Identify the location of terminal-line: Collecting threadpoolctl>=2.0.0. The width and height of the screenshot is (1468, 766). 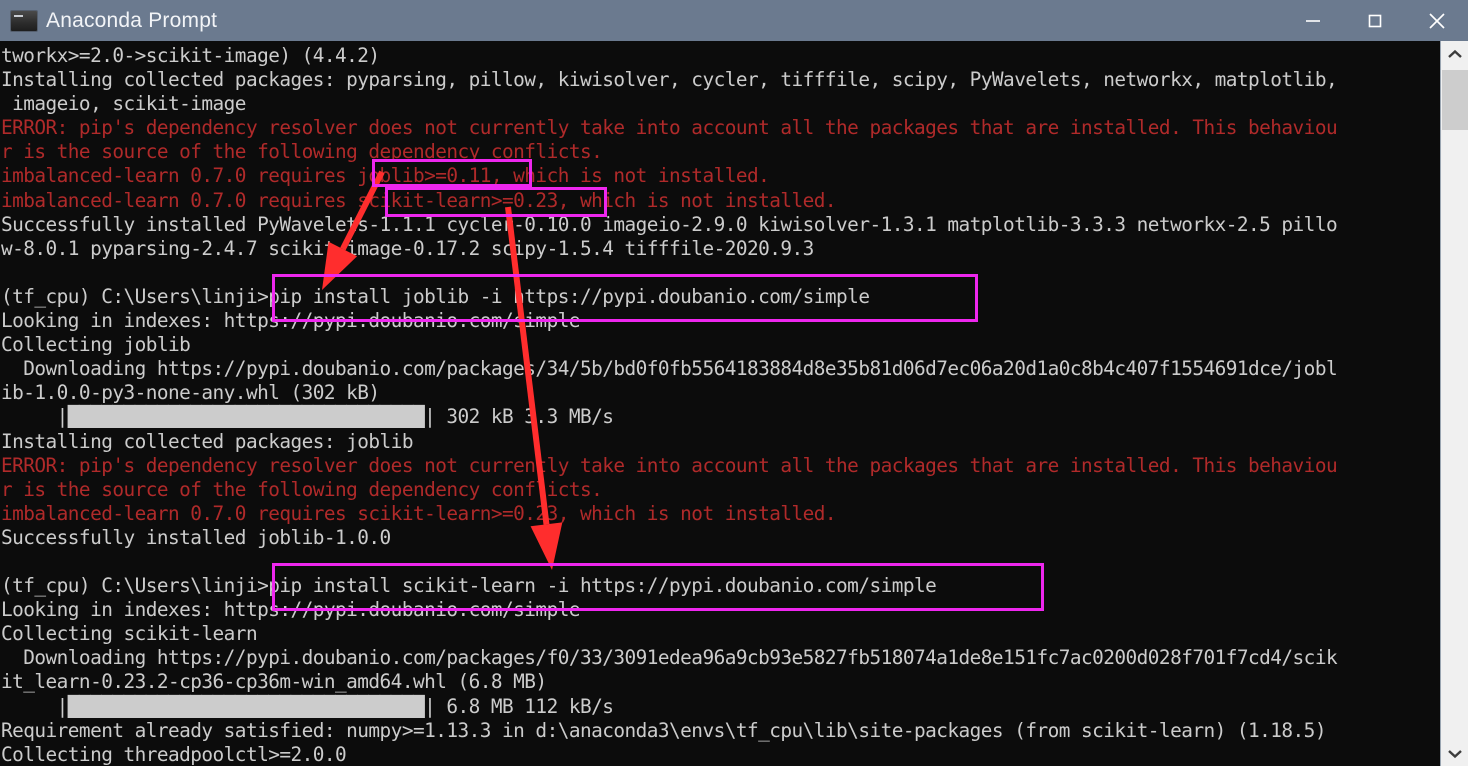
(173, 754).